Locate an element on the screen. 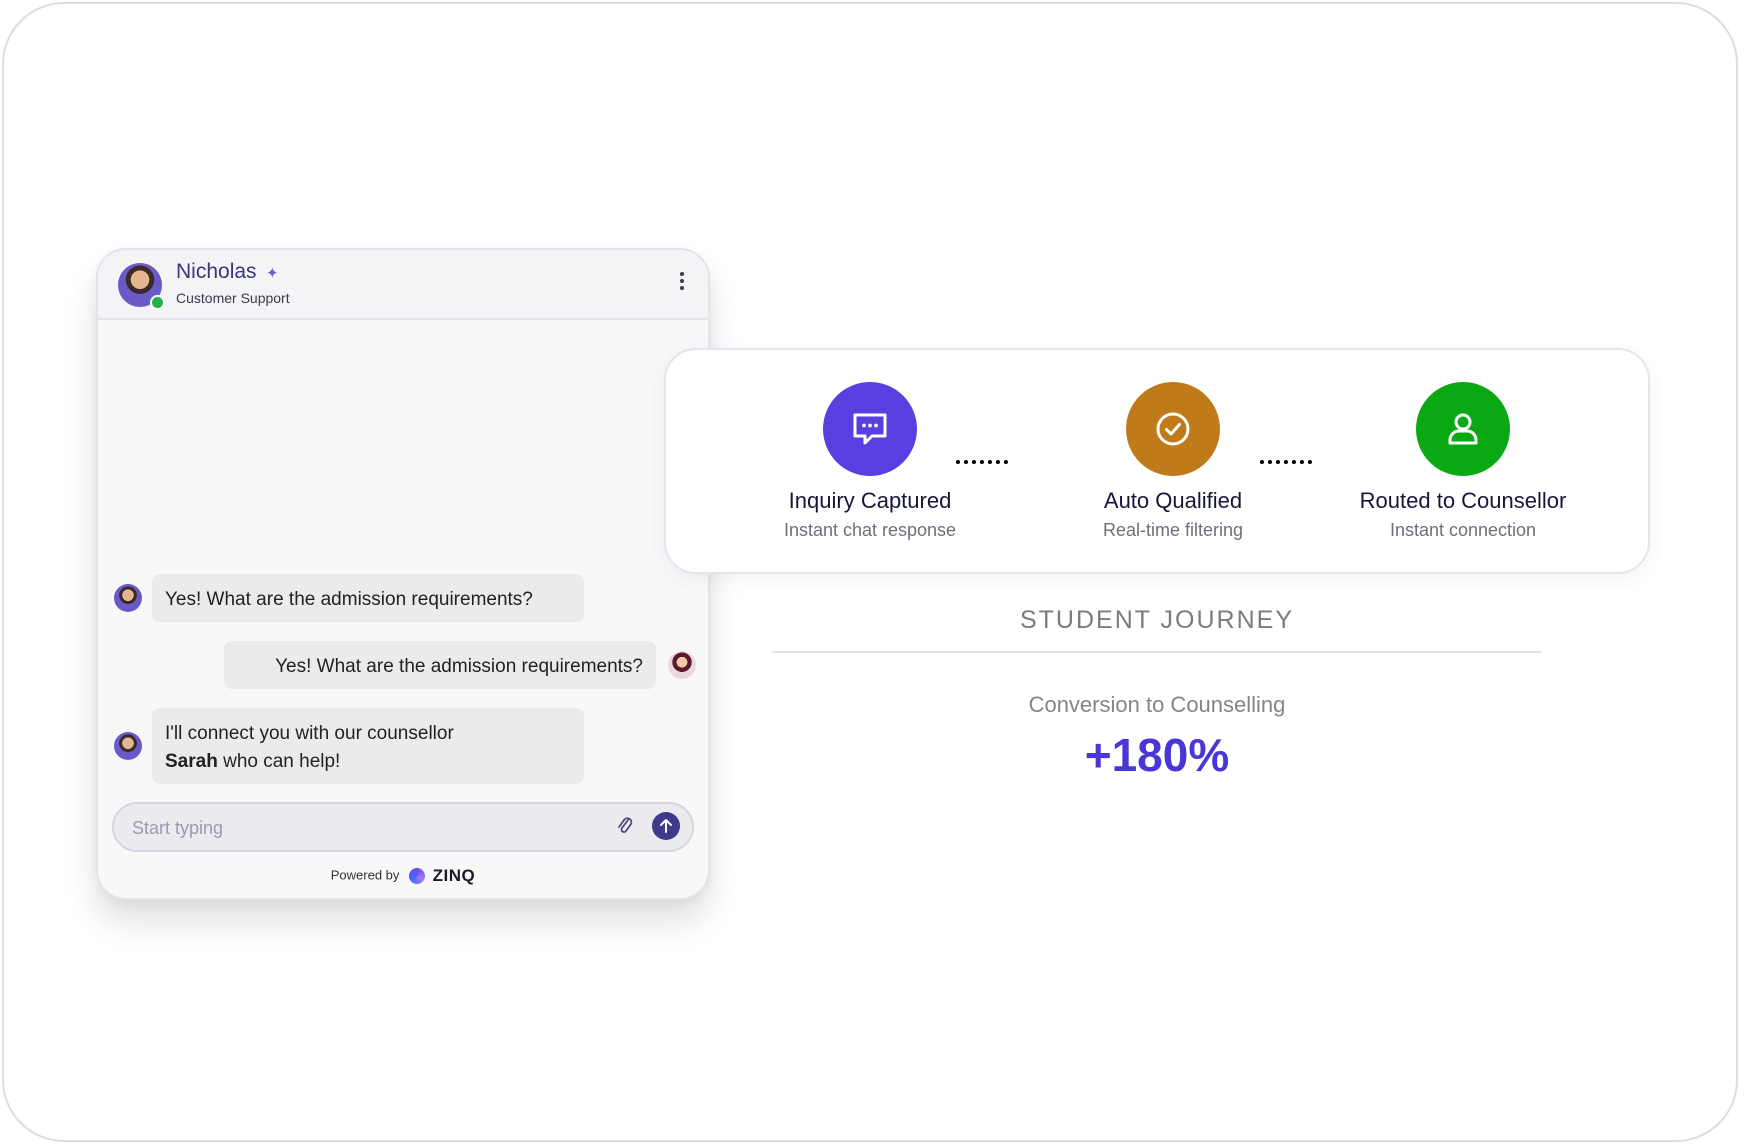  step-title: Inquiry Captured is located at coordinates (870, 500).